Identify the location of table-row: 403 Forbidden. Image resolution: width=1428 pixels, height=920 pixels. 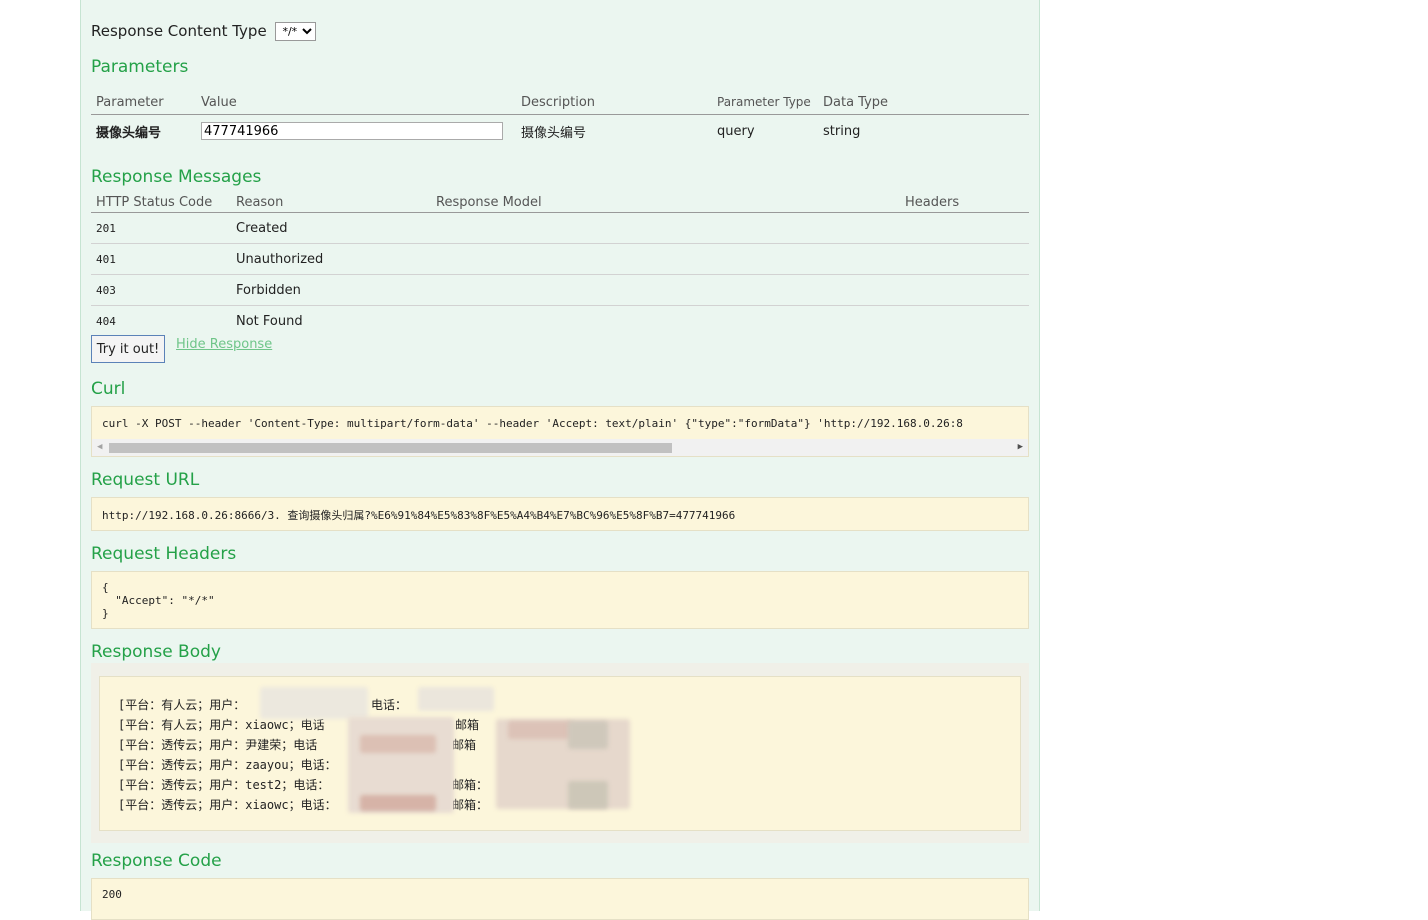
(560, 290).